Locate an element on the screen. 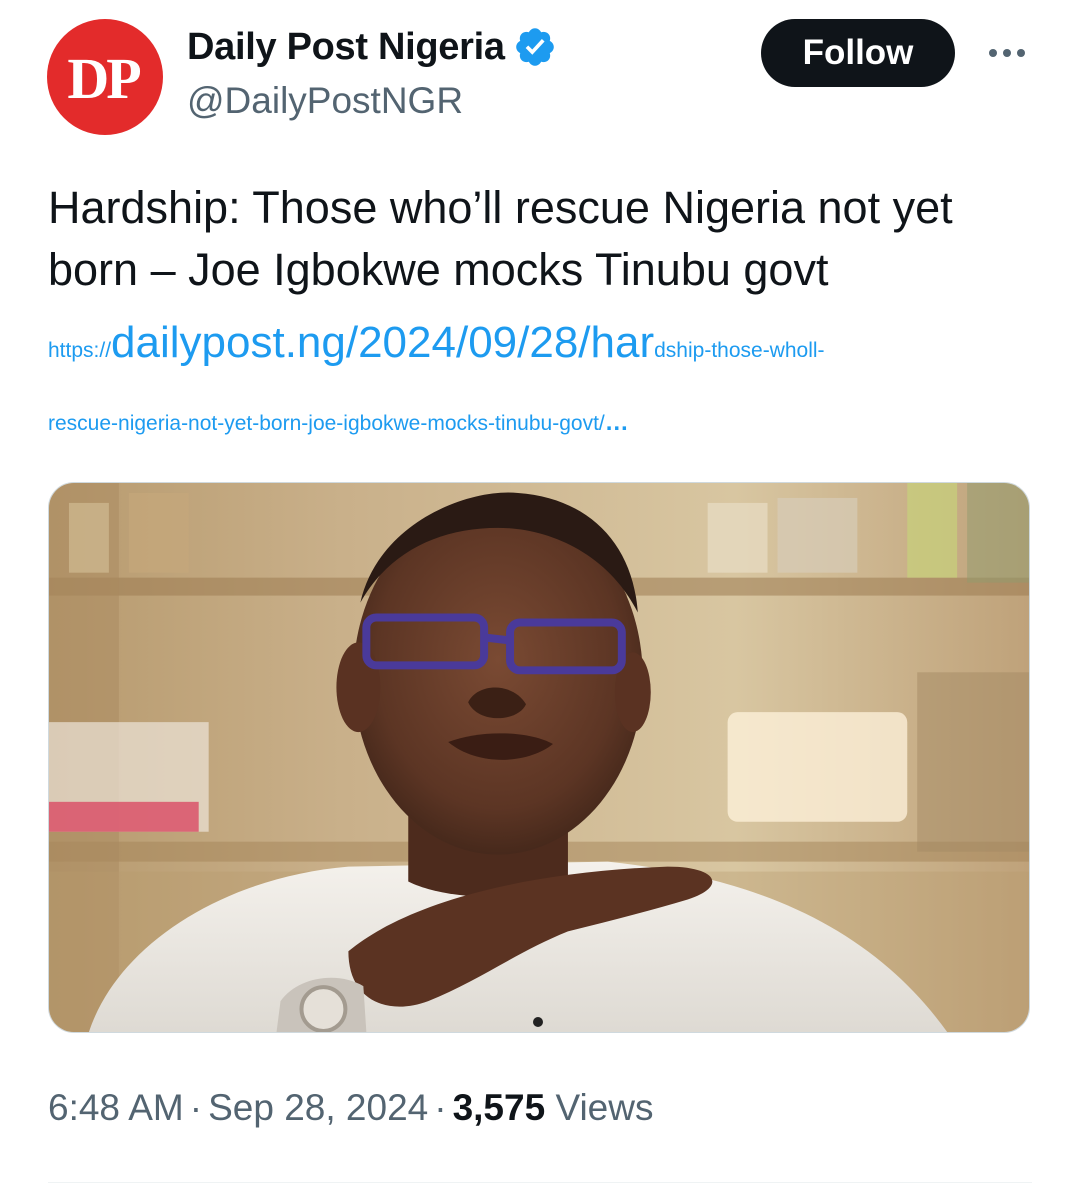 Image resolution: width=1080 pixels, height=1198 pixels. more-options-icon is located at coordinates (1007, 53).